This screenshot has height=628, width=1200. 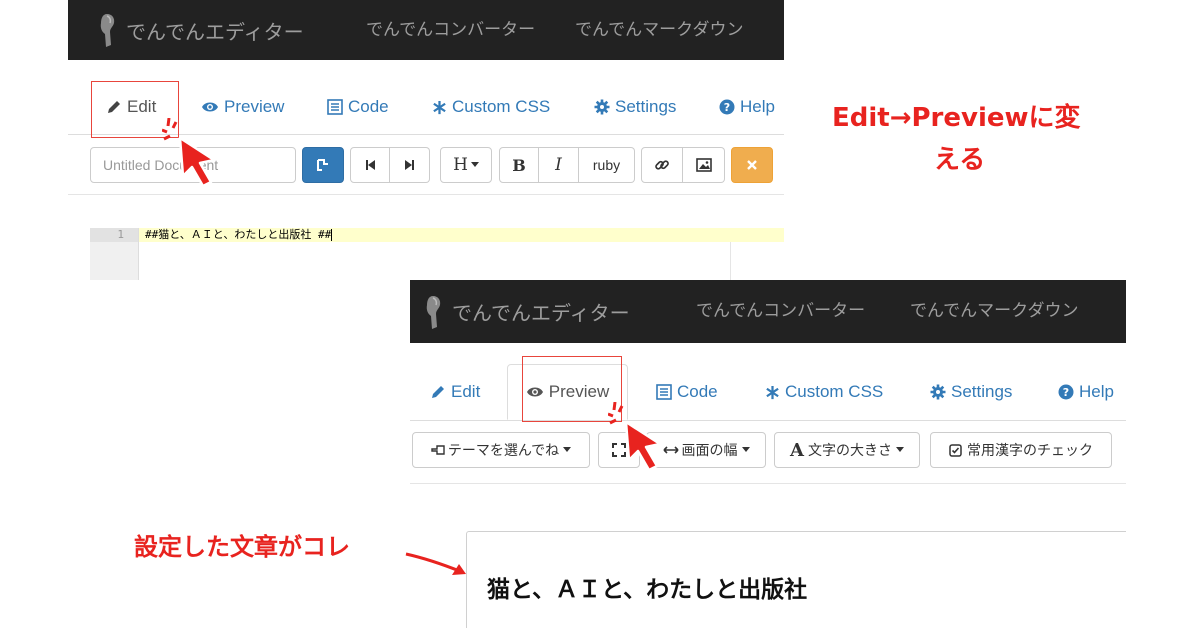 What do you see at coordinates (519, 165) in the screenshot?
I see `bold-button: B` at bounding box center [519, 165].